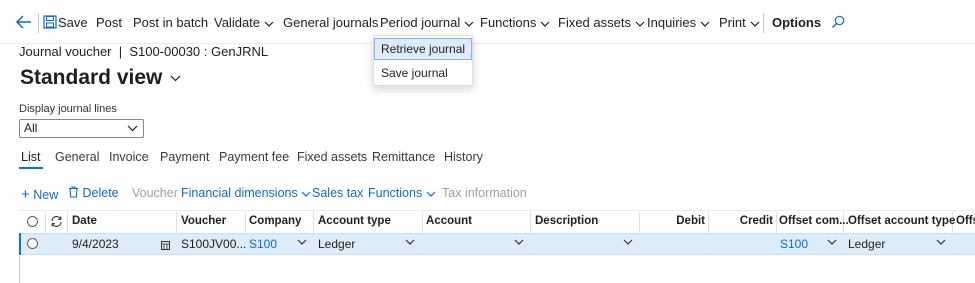 The height and width of the screenshot is (283, 975). Describe the element at coordinates (203, 221) in the screenshot. I see `column-header-voucher: Voucher` at that location.